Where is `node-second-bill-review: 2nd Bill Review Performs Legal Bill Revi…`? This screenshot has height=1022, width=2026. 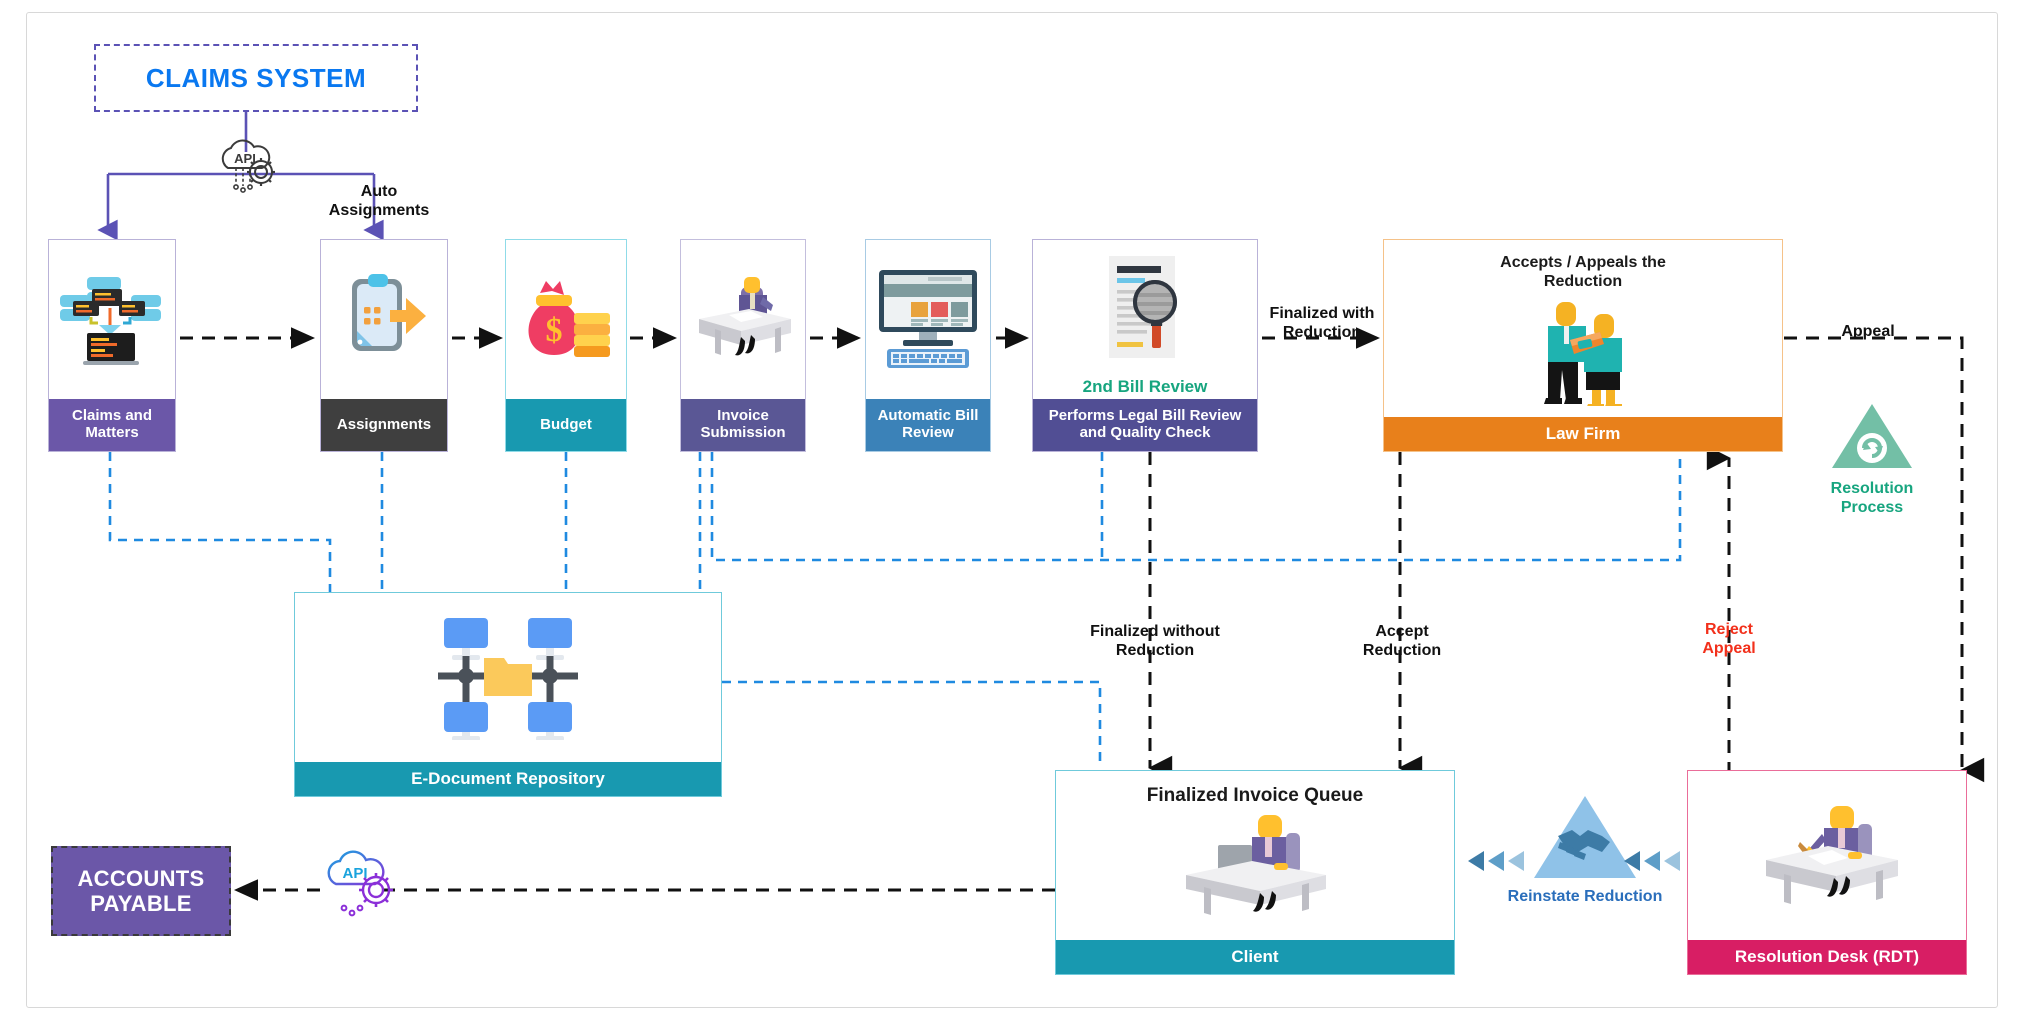 node-second-bill-review: 2nd Bill Review Performs Legal Bill Revi… is located at coordinates (1145, 345).